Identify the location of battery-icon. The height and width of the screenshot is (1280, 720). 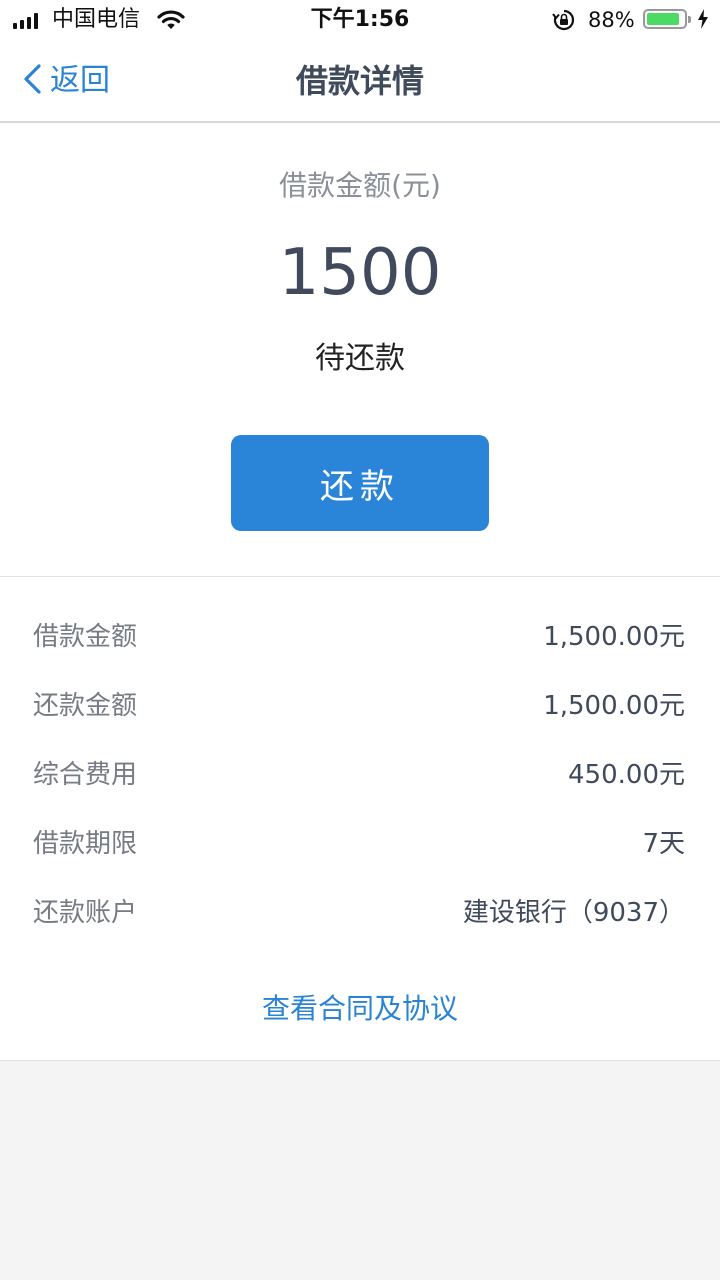
(667, 19).